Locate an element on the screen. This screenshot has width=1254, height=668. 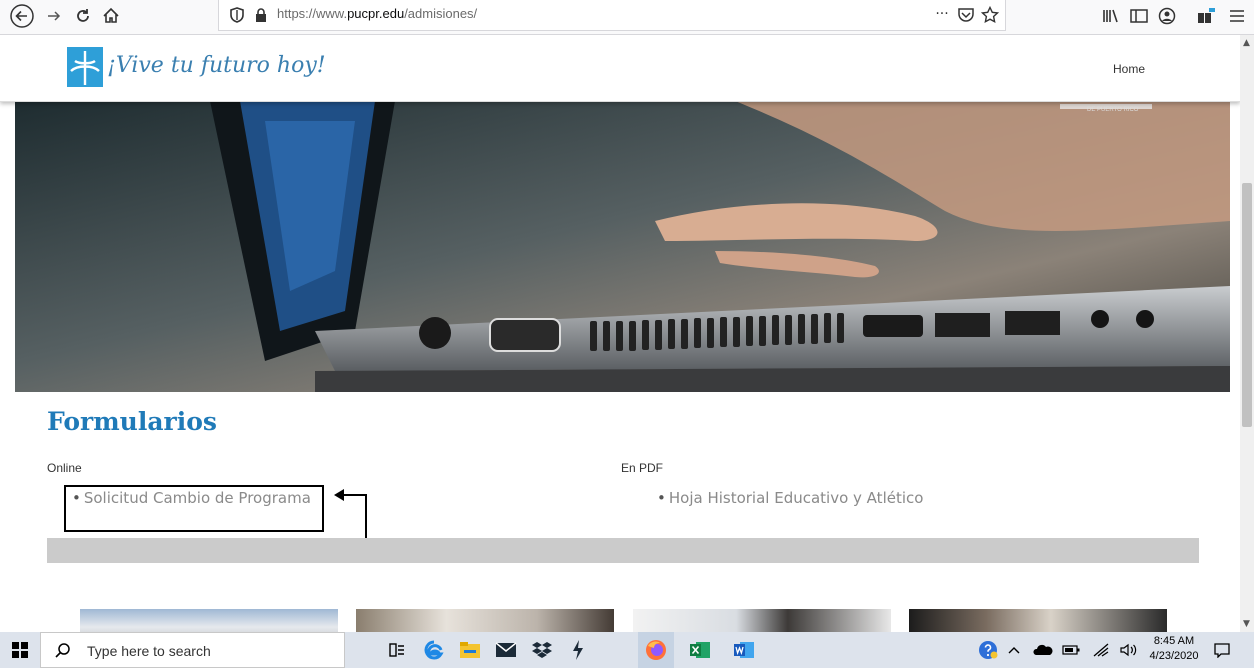
hamburger-menu-icon is located at coordinates (1237, 16).